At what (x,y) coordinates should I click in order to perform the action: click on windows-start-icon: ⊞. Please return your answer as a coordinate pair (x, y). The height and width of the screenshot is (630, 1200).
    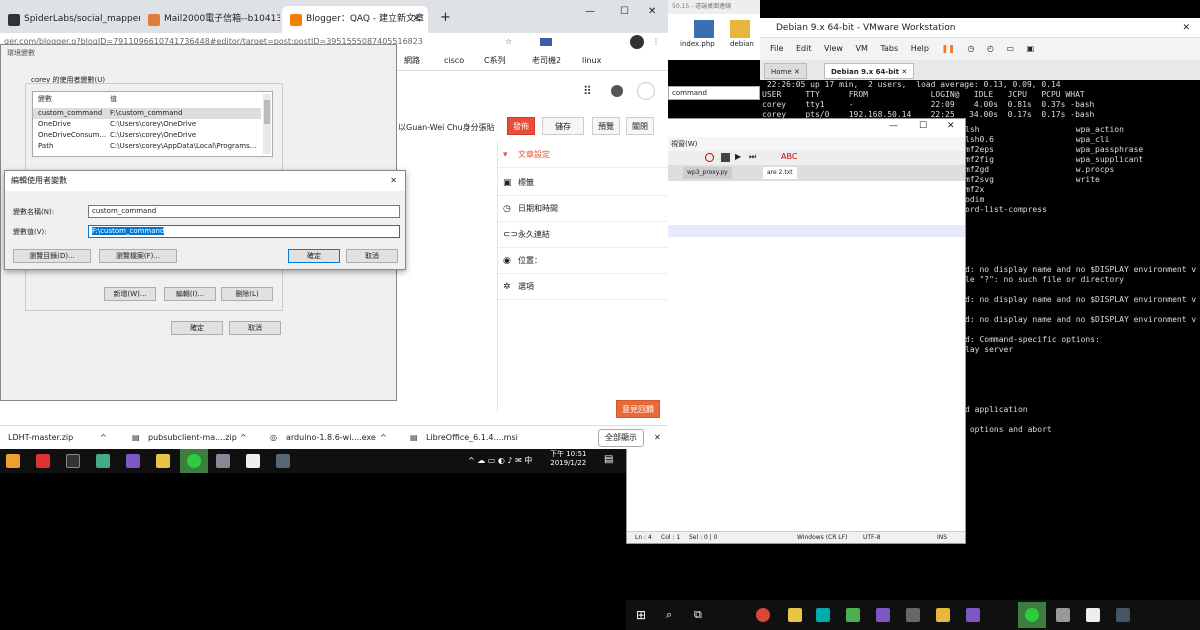
    Looking at the image, I should click on (641, 615).